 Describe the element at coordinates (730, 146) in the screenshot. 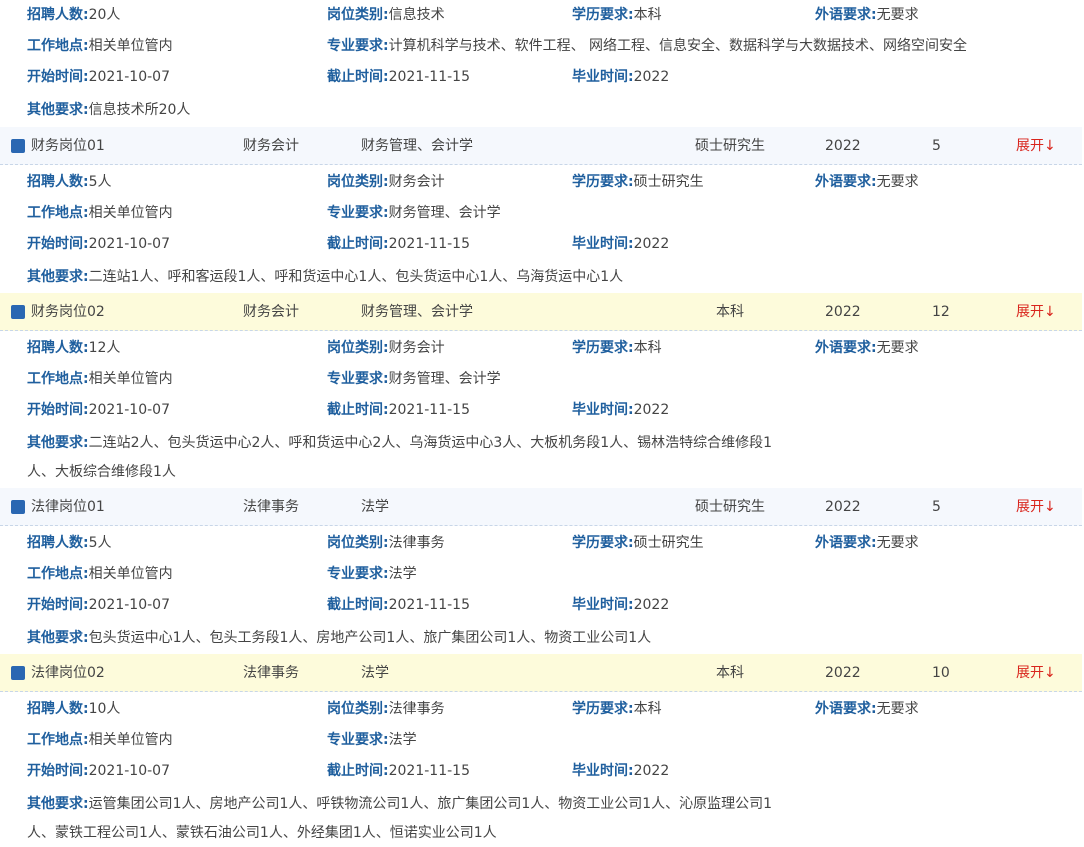

I see `position-education: 硕士研究生` at that location.